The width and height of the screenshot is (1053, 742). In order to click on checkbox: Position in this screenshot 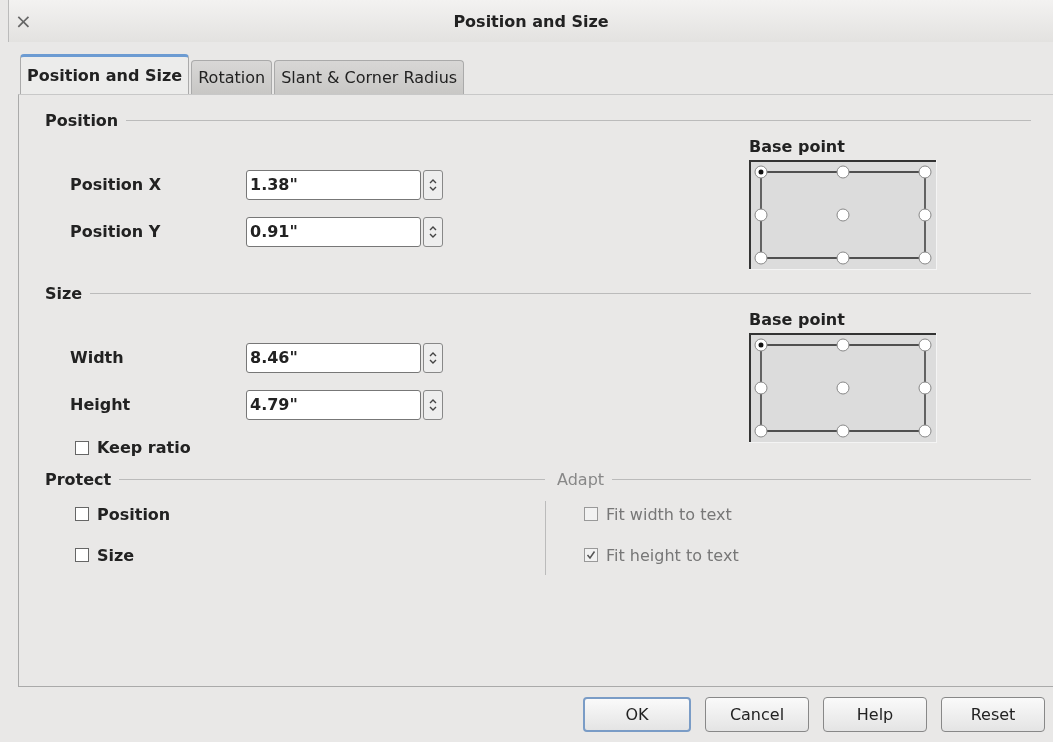, I will do `click(123, 514)`.